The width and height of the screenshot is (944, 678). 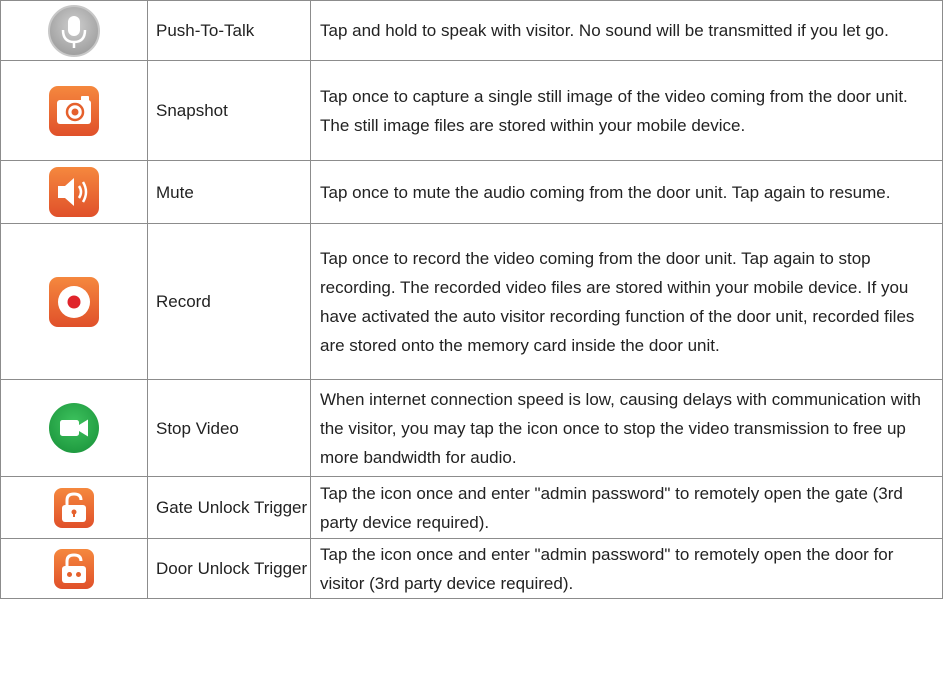 What do you see at coordinates (74, 31) in the screenshot?
I see `microphone-icon` at bounding box center [74, 31].